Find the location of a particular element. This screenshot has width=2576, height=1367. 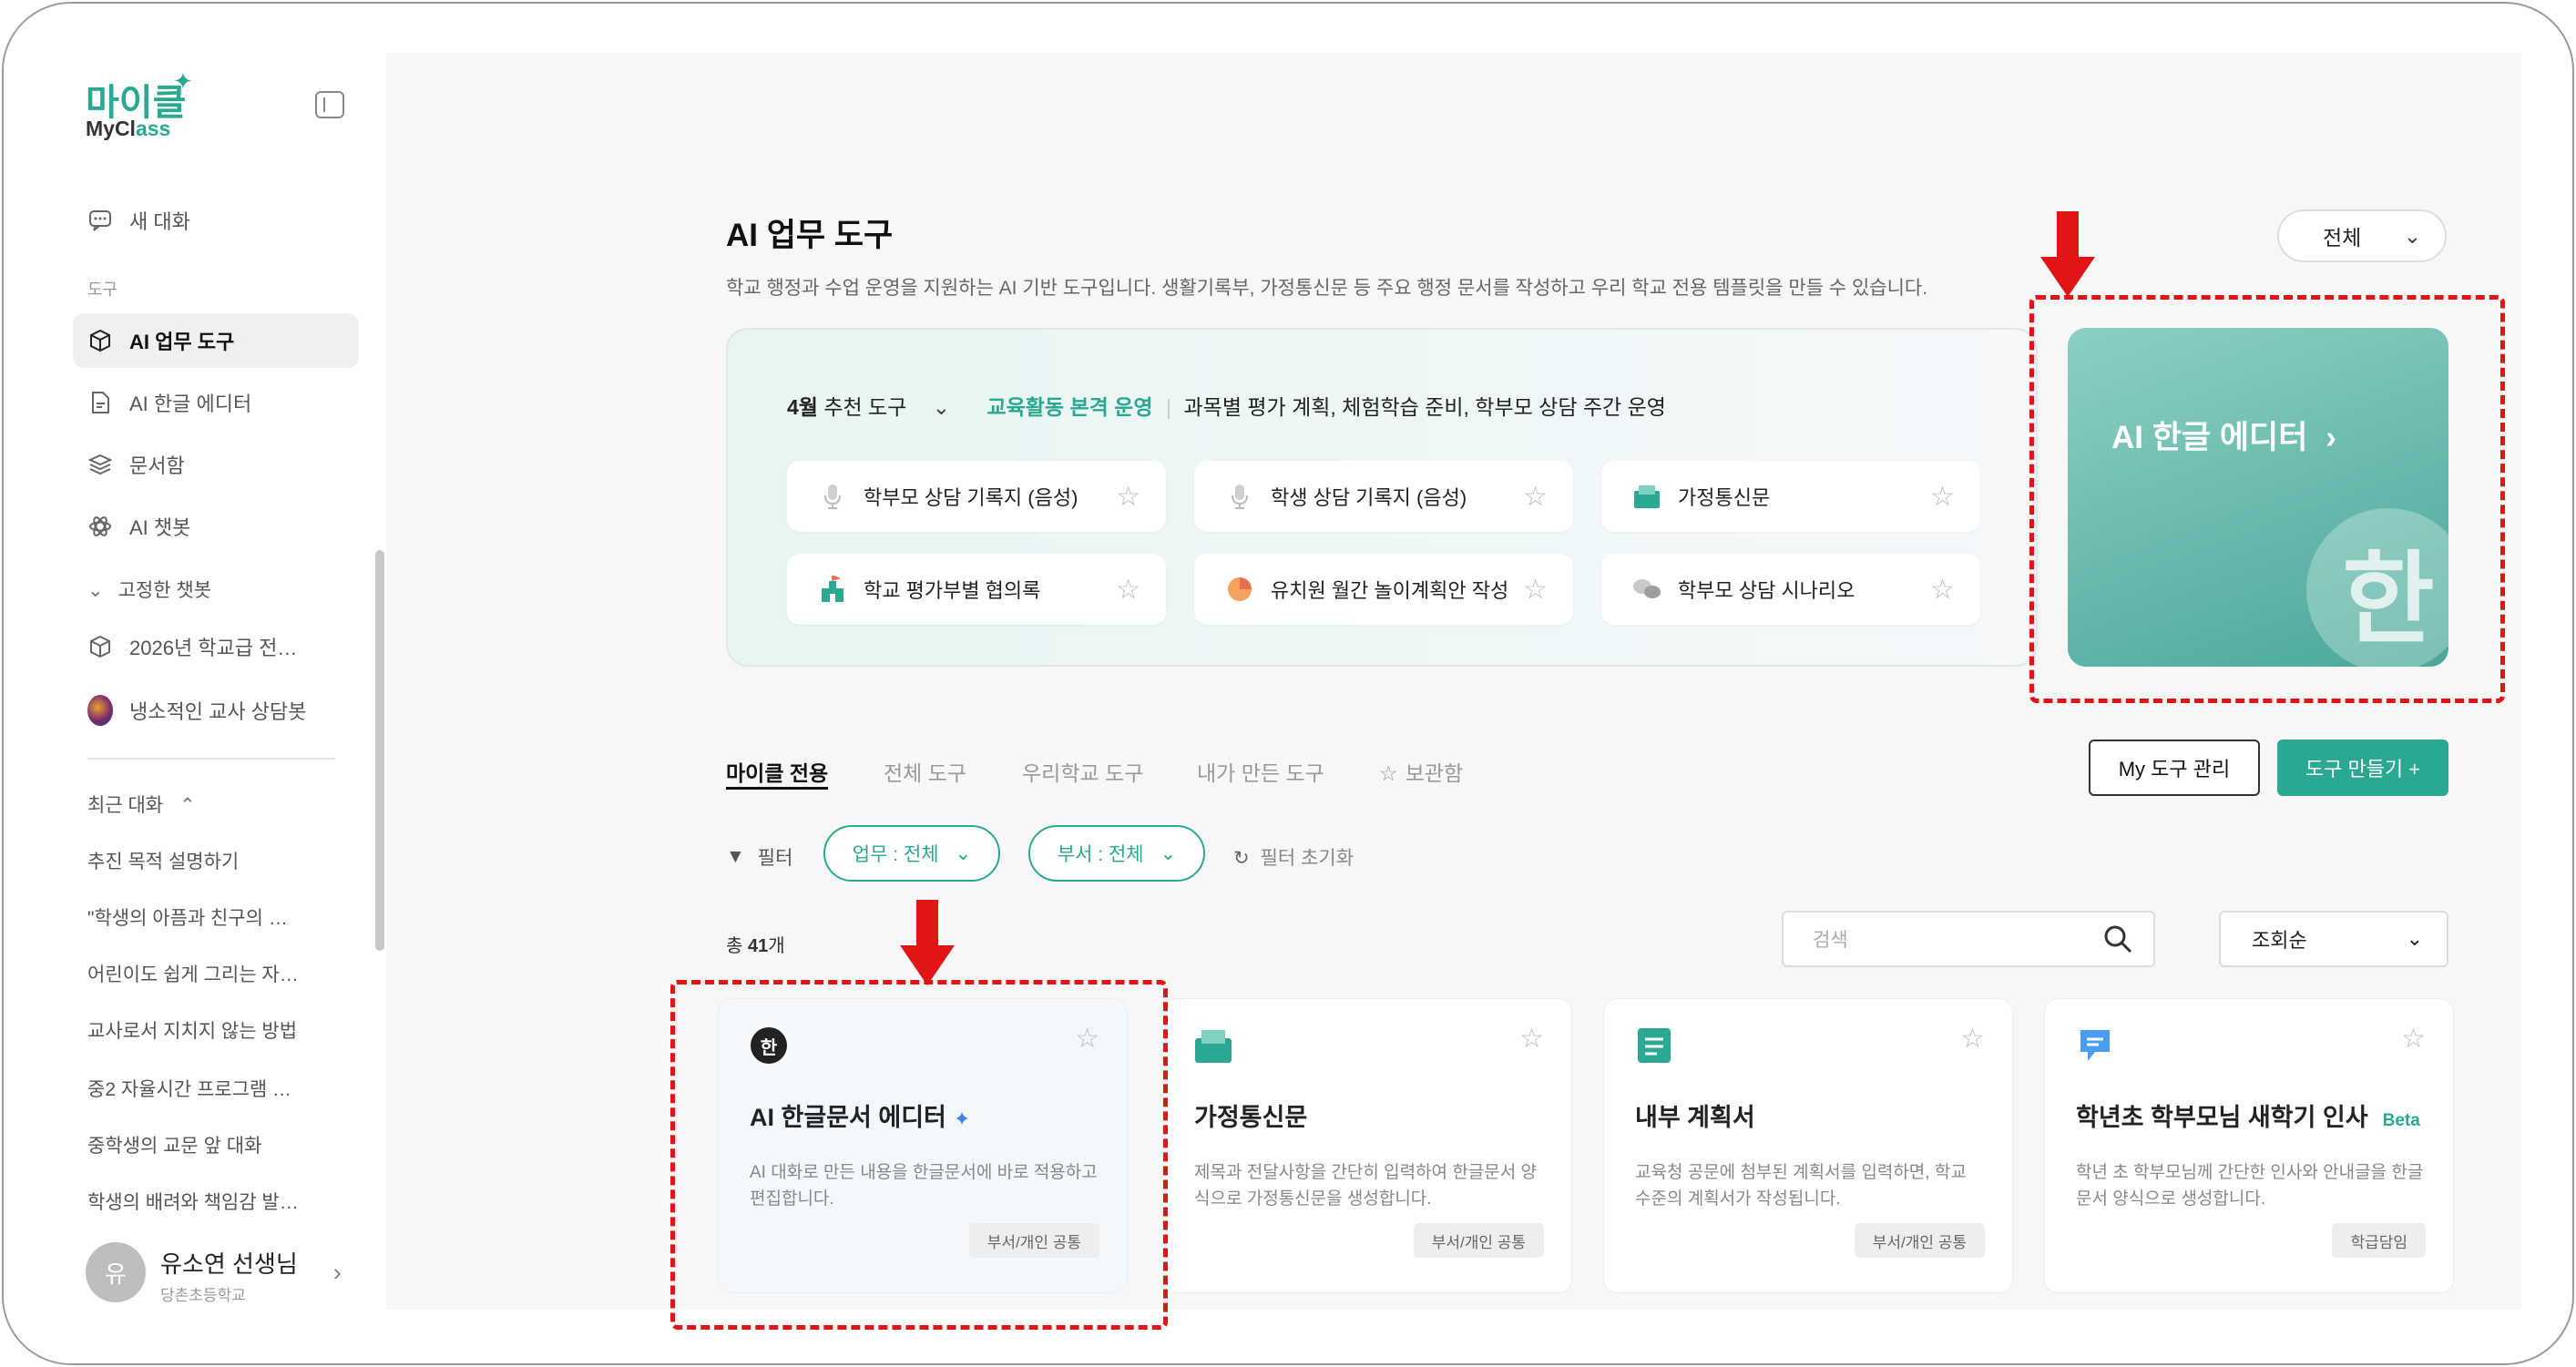

recommend-tool-item: 학교 평가부별 협의록 ☆ is located at coordinates (976, 589).